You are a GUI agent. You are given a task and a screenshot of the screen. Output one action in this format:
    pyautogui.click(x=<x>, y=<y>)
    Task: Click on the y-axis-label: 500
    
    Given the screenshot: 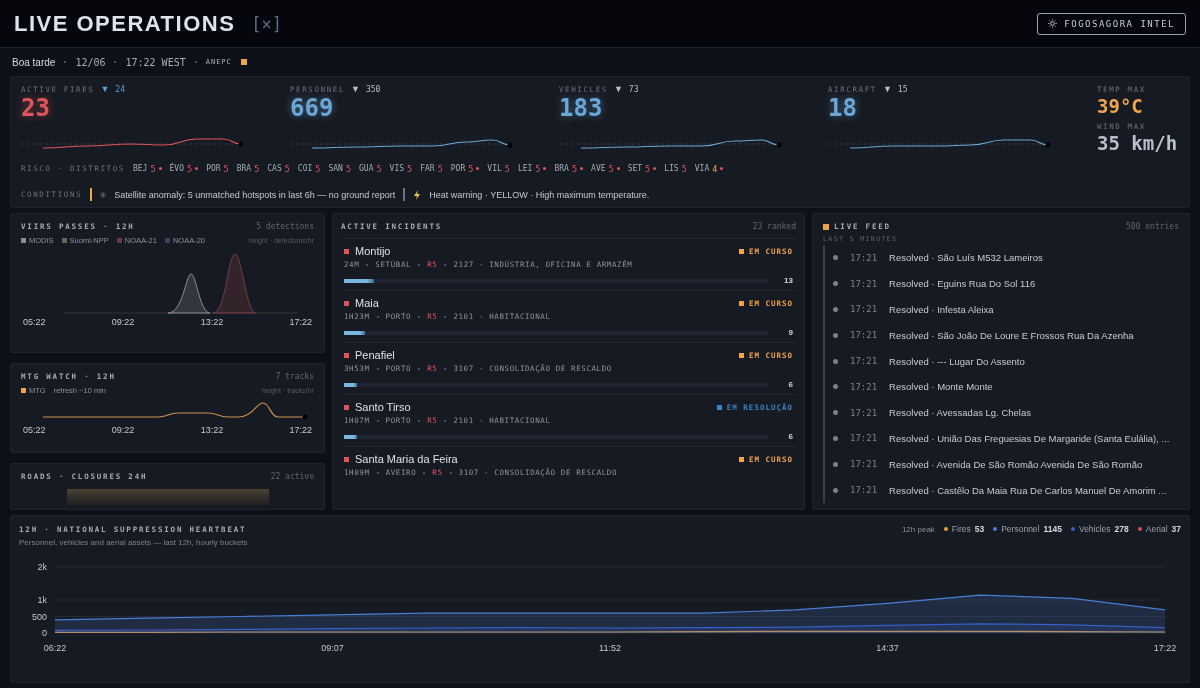 What is the action you would take?
    pyautogui.click(x=39, y=616)
    